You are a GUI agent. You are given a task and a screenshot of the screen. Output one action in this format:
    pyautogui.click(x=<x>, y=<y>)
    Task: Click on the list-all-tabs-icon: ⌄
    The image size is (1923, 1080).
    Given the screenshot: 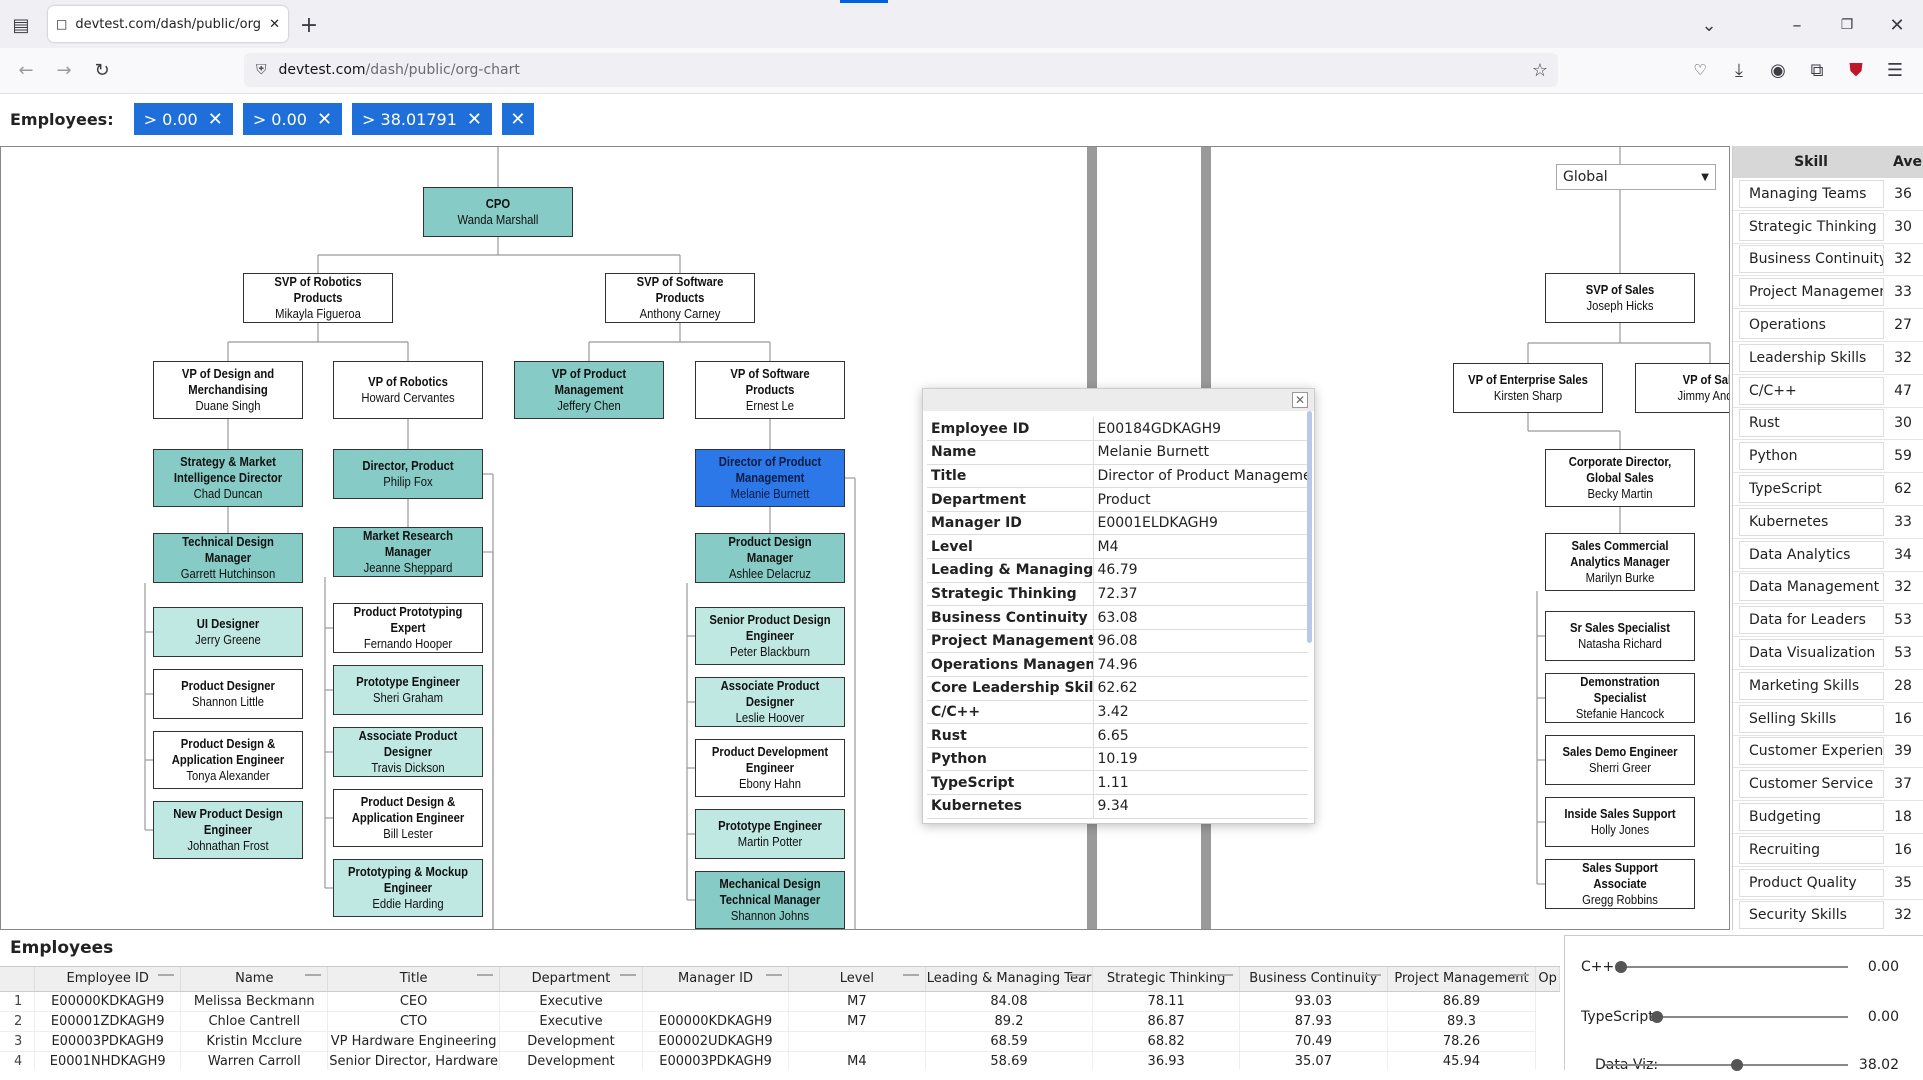 What is the action you would take?
    pyautogui.click(x=1709, y=25)
    